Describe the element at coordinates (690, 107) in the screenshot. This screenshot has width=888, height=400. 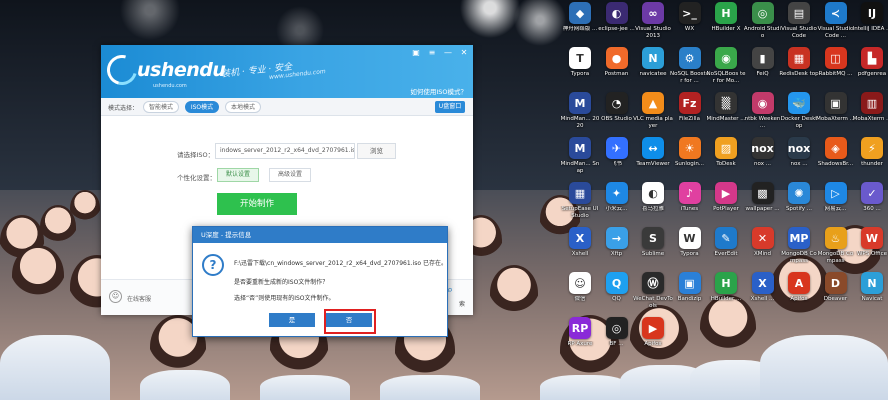
I see `desktop-icon-filezilla: Fz FileZilla` at that location.